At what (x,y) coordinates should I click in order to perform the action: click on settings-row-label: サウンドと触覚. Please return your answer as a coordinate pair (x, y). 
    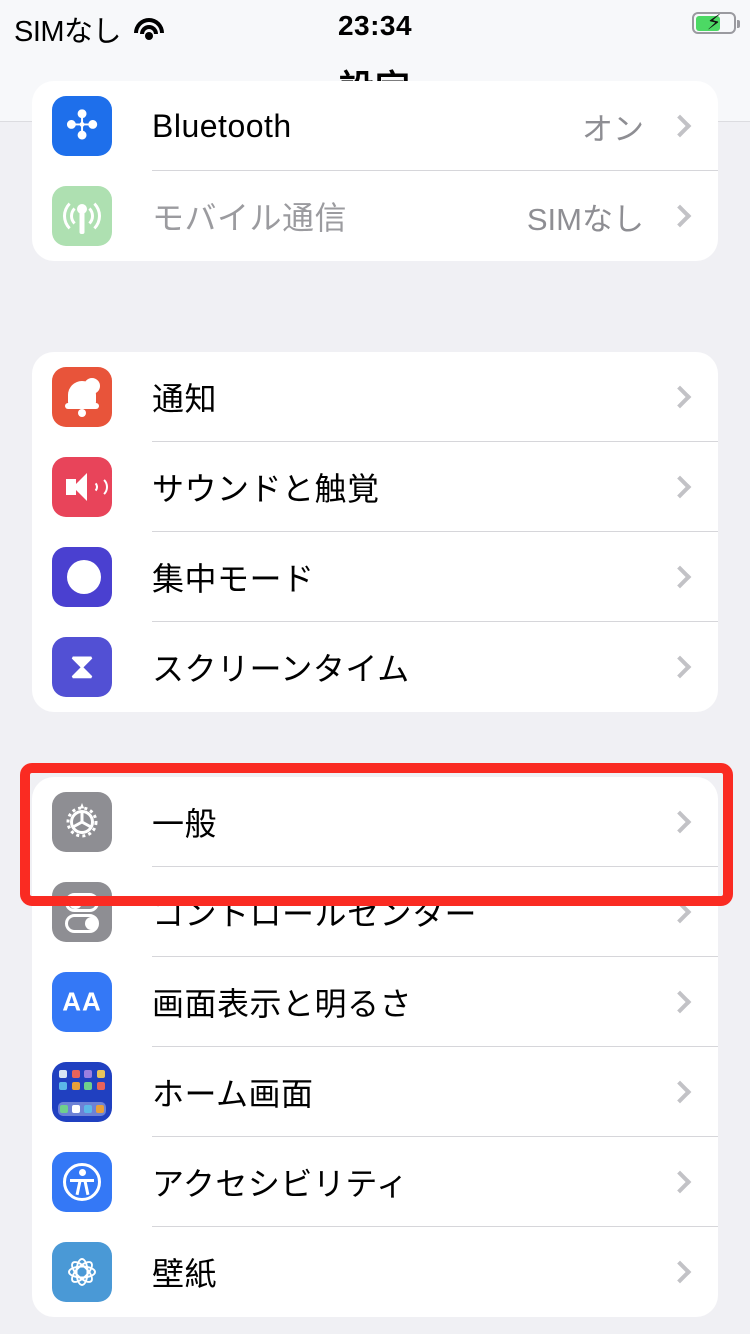
    Looking at the image, I should click on (266, 489).